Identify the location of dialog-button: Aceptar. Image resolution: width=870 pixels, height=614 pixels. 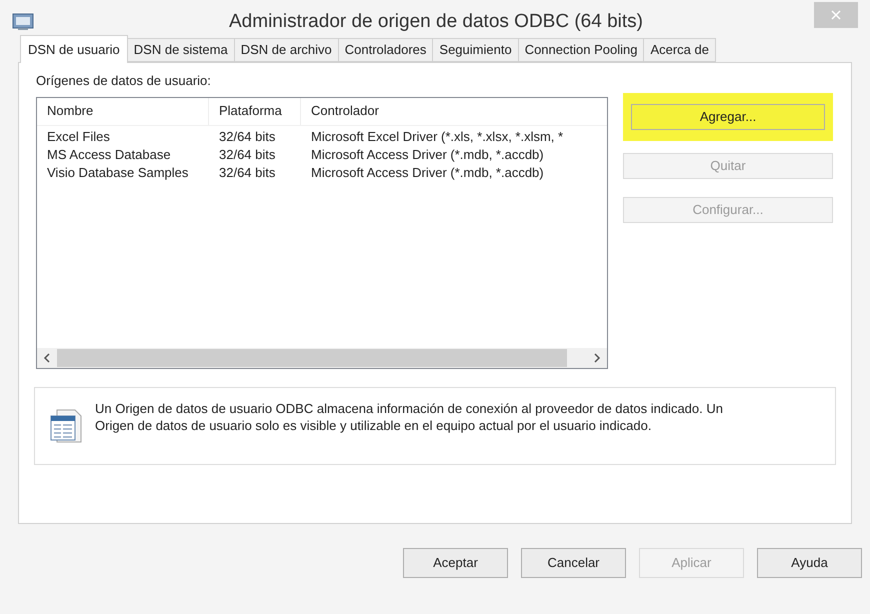
(455, 563).